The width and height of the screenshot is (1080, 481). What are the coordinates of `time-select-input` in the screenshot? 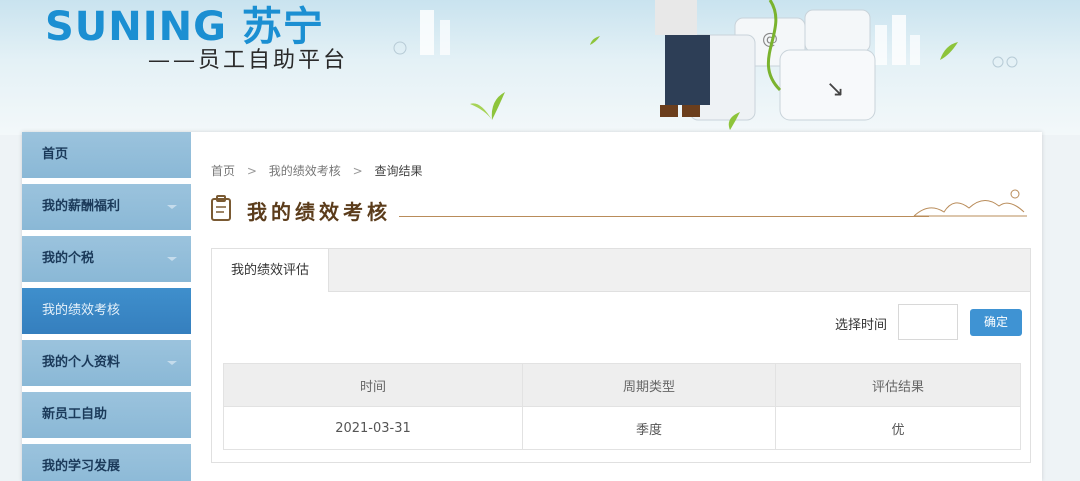 It's located at (928, 322).